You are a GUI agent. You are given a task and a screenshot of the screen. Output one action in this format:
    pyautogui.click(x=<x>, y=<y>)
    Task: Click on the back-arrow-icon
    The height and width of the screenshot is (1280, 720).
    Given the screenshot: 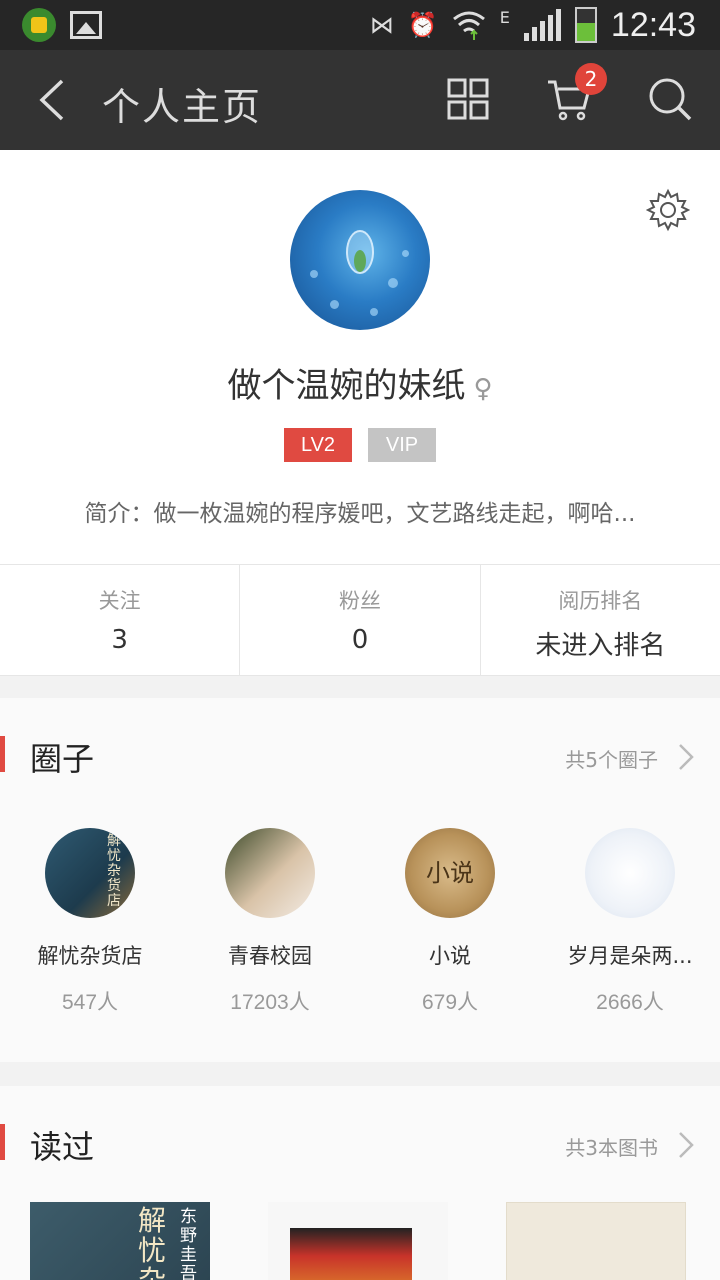 What is the action you would take?
    pyautogui.click(x=58, y=100)
    